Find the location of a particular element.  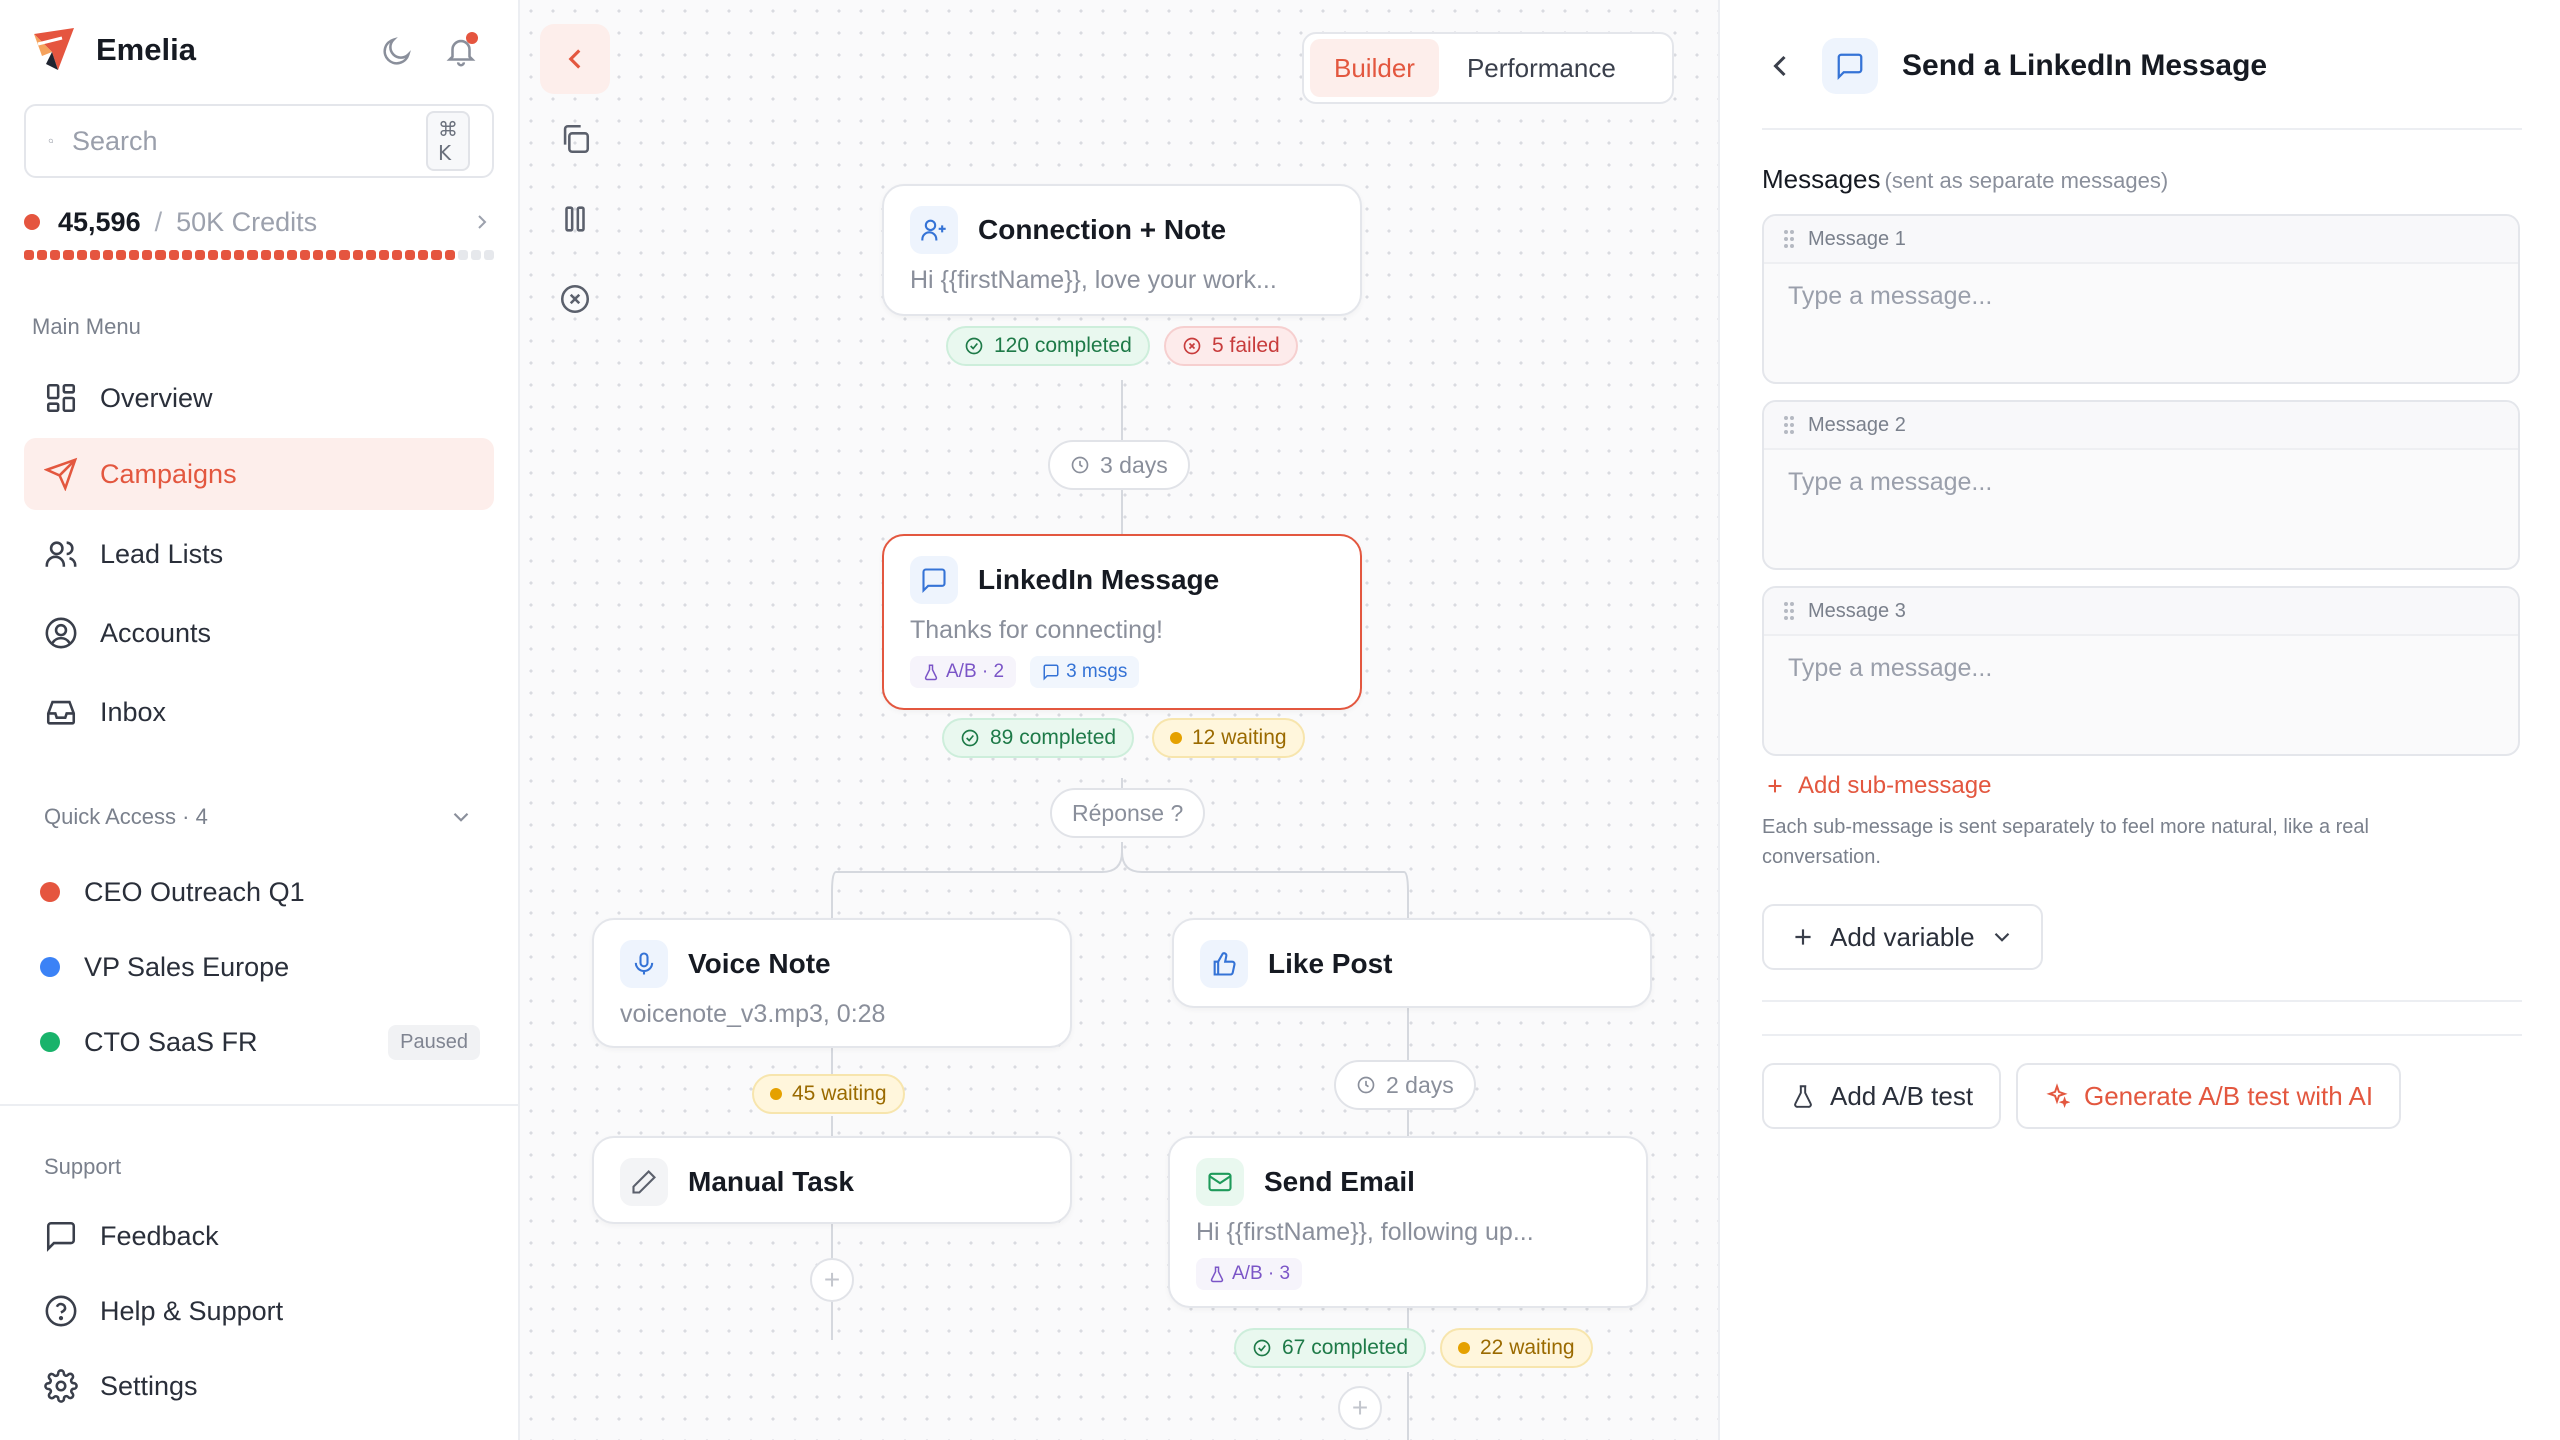

credits-used: 45,596 is located at coordinates (99, 221).